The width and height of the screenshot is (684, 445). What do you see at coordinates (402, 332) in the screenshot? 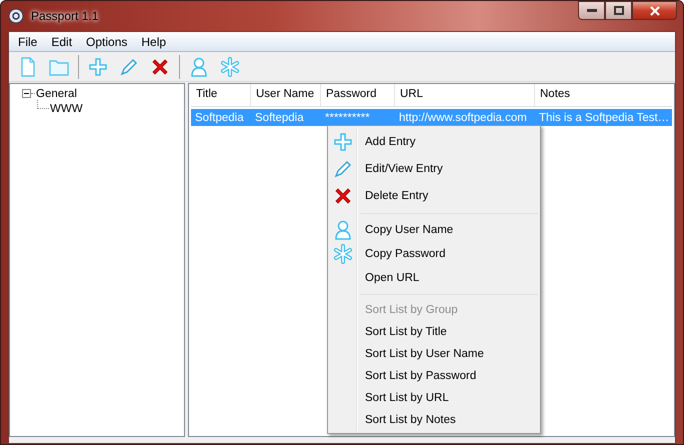
I see `menu-entry: Sort List by Title` at bounding box center [402, 332].